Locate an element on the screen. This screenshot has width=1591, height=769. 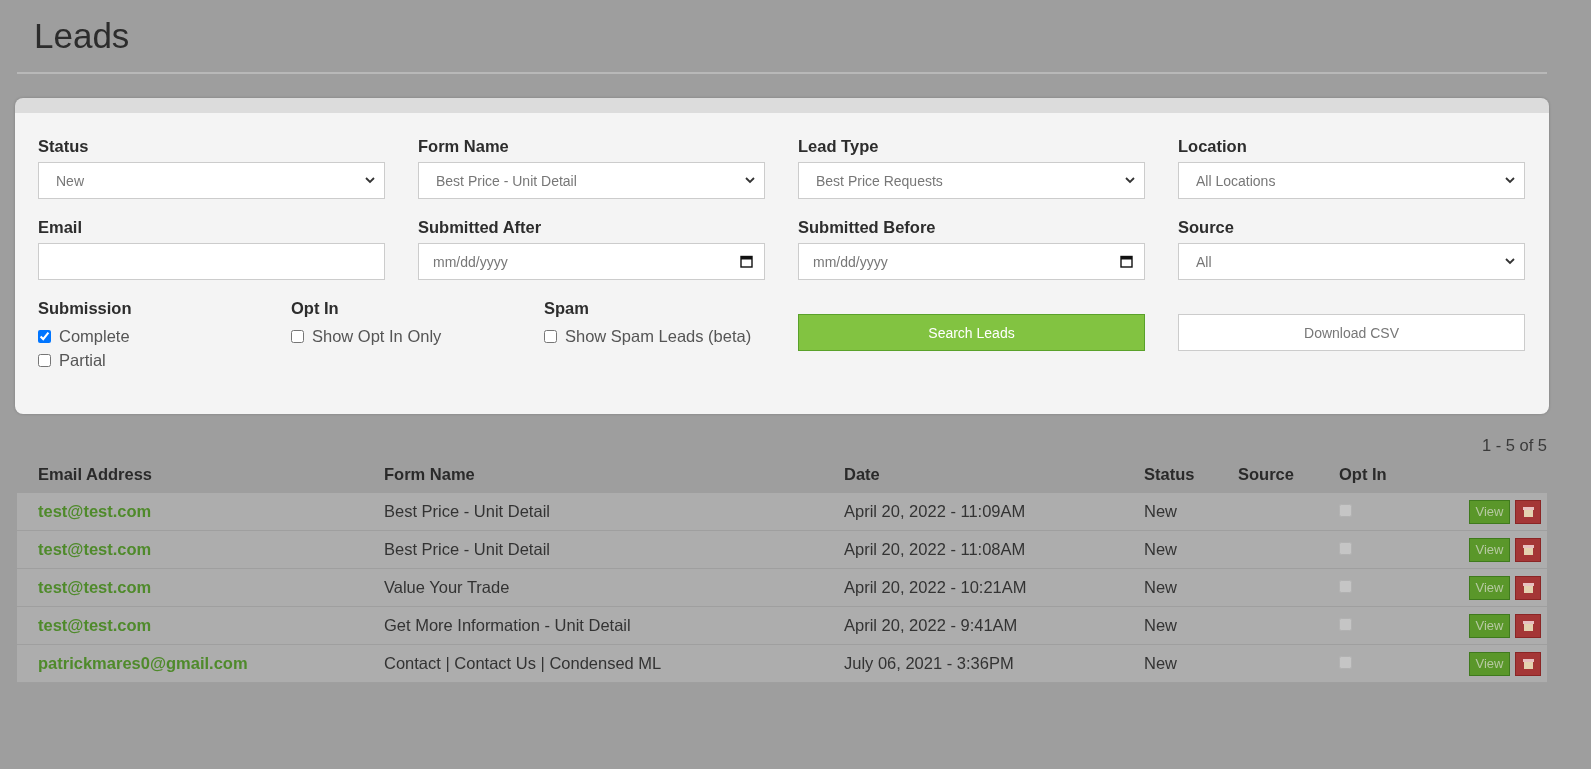
column-header: Email Address is located at coordinates (96, 474).